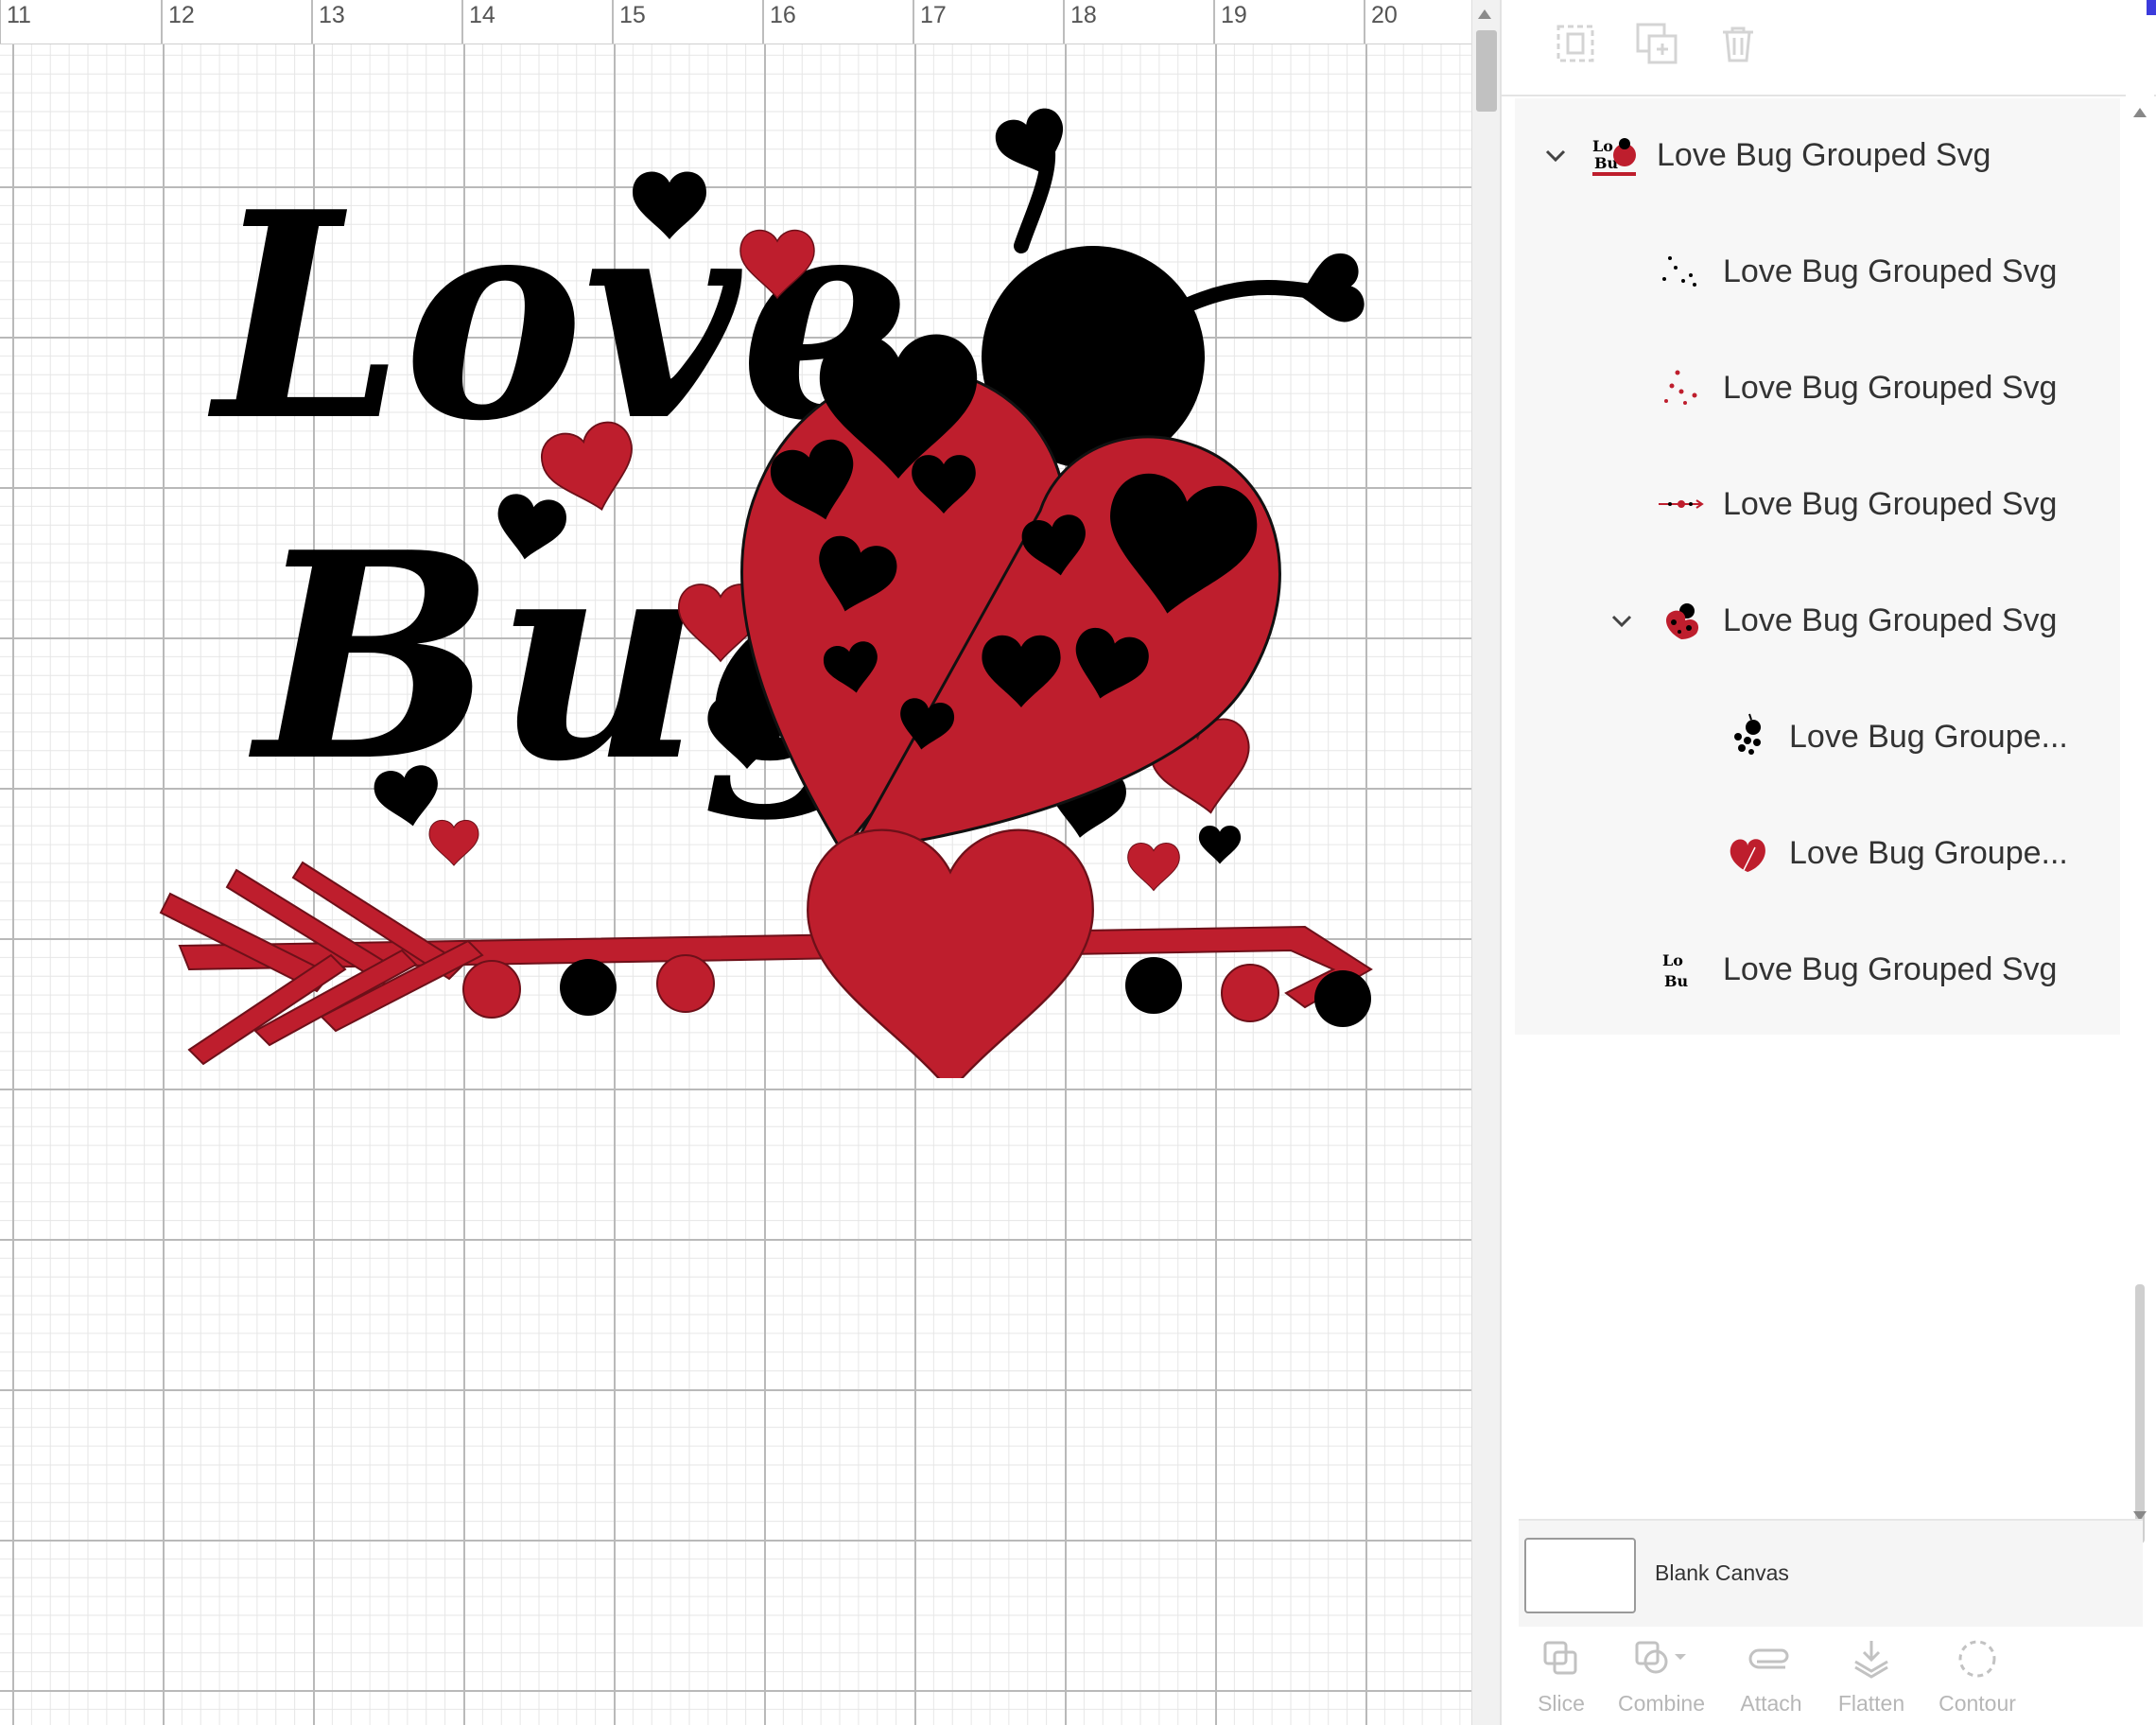  Describe the element at coordinates (482, 15) in the screenshot. I see `ruler-label: 14` at that location.